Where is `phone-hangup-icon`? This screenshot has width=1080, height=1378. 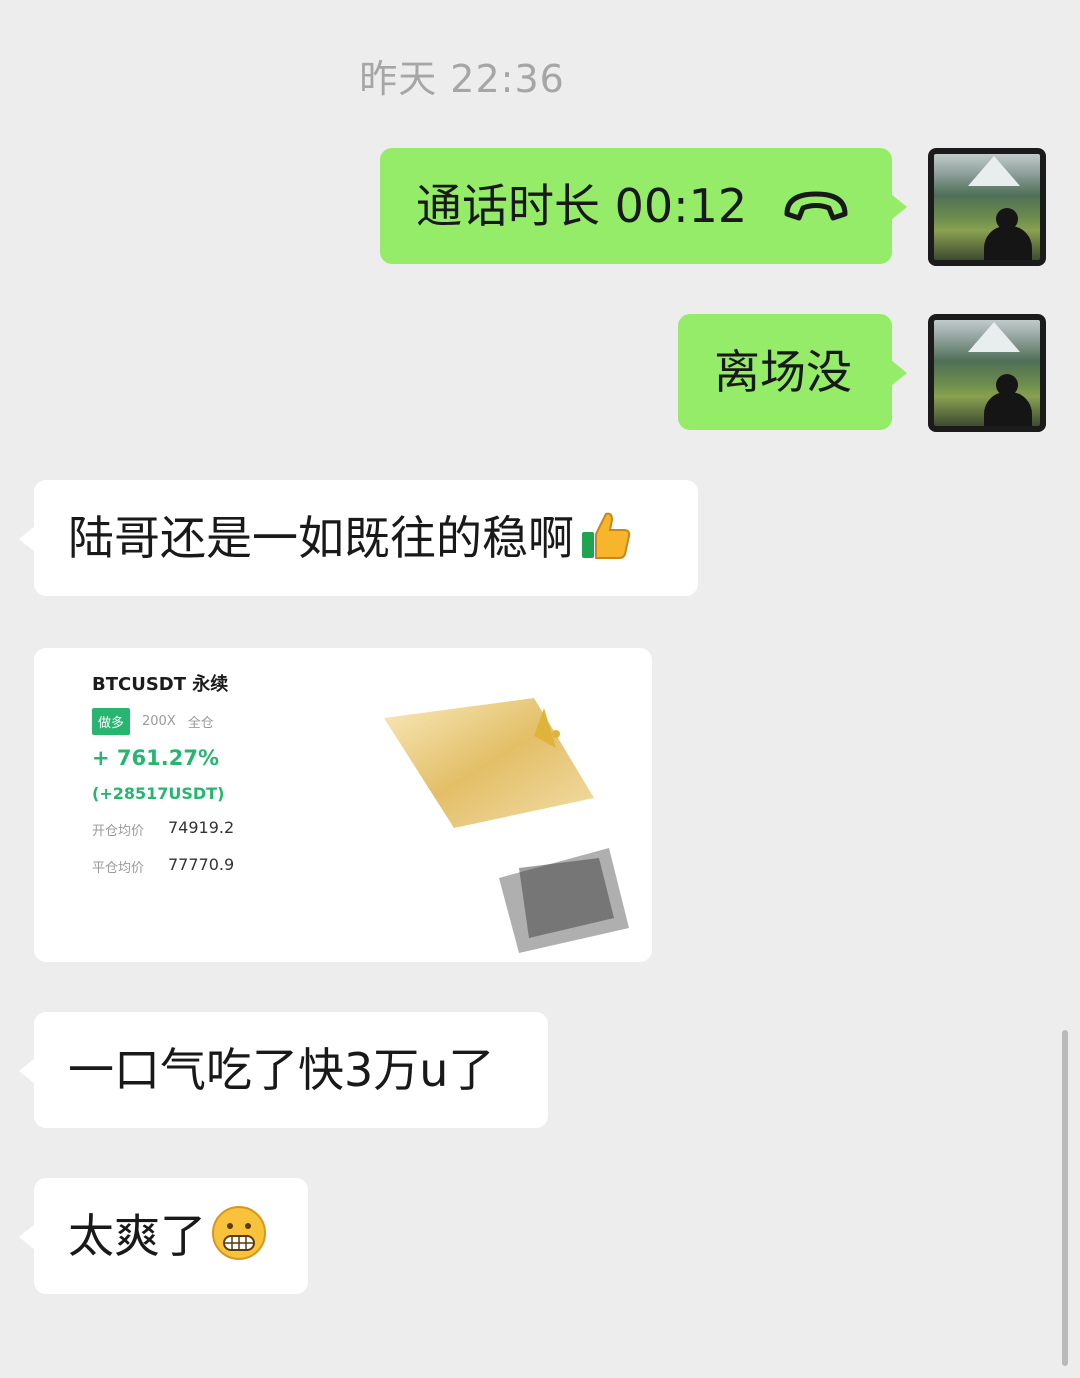 phone-hangup-icon is located at coordinates (816, 206).